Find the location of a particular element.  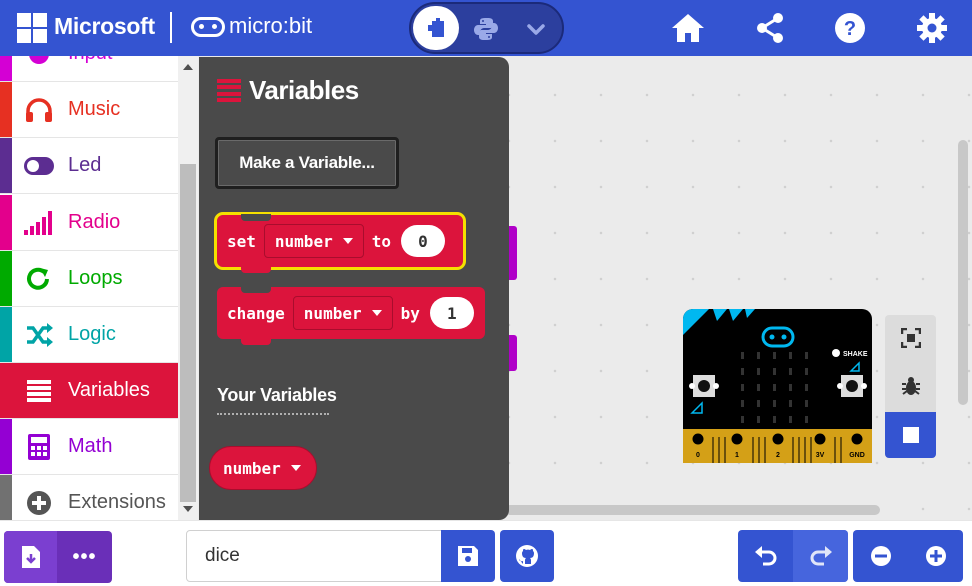

toggle-icon is located at coordinates (39, 166).